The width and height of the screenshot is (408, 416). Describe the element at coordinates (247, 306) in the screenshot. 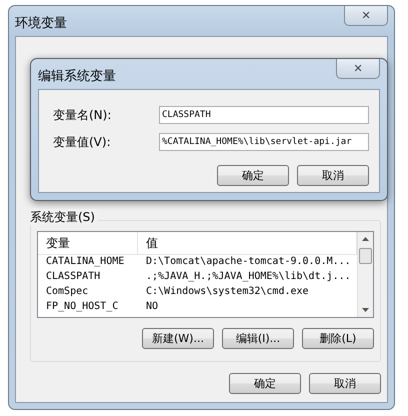

I see `table-cell: NO` at that location.